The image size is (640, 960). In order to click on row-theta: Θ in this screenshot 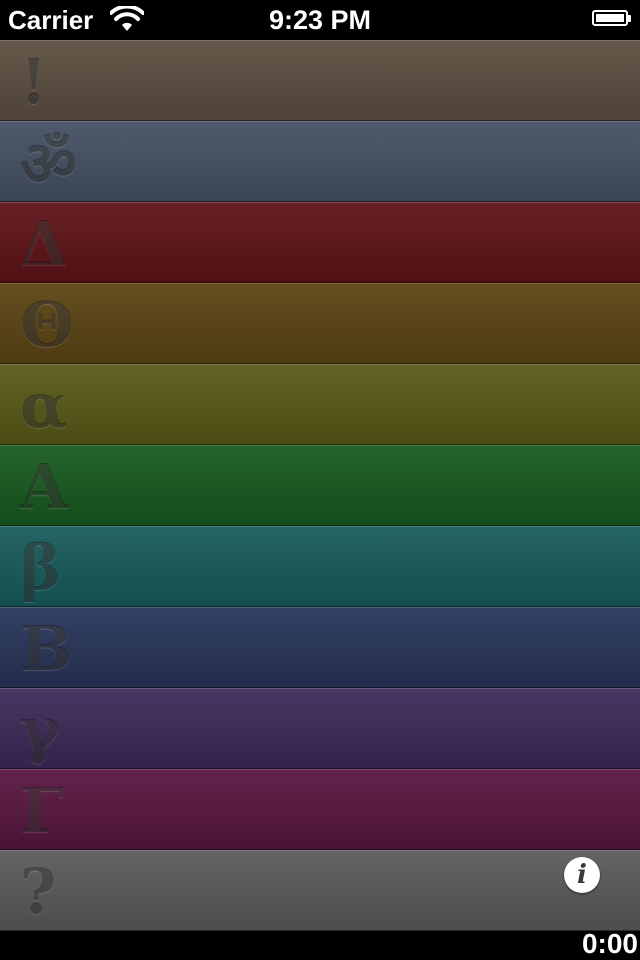, I will do `click(320, 323)`.